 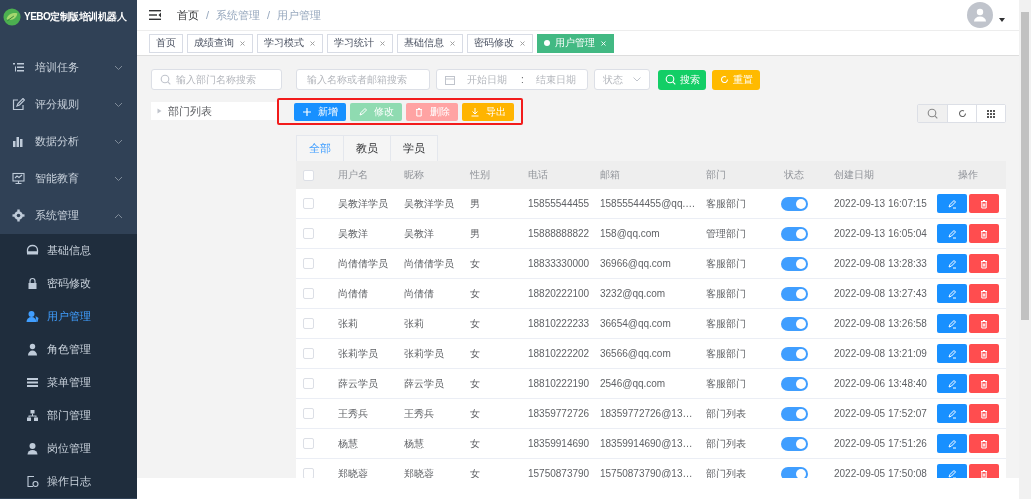 What do you see at coordinates (18, 178) in the screenshot?
I see `monitor-icon` at bounding box center [18, 178].